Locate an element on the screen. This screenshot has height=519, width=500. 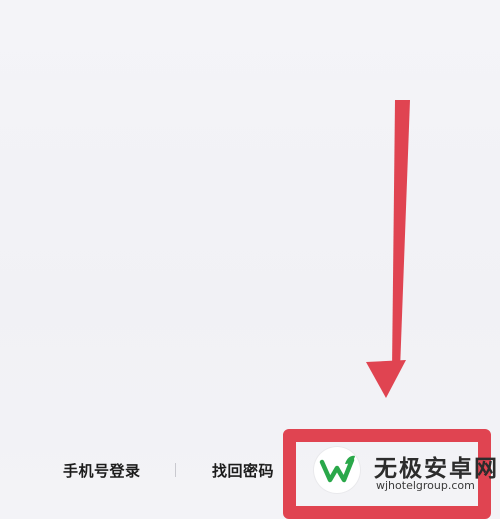
watermark-title: 无极安卓网 is located at coordinates (436, 469).